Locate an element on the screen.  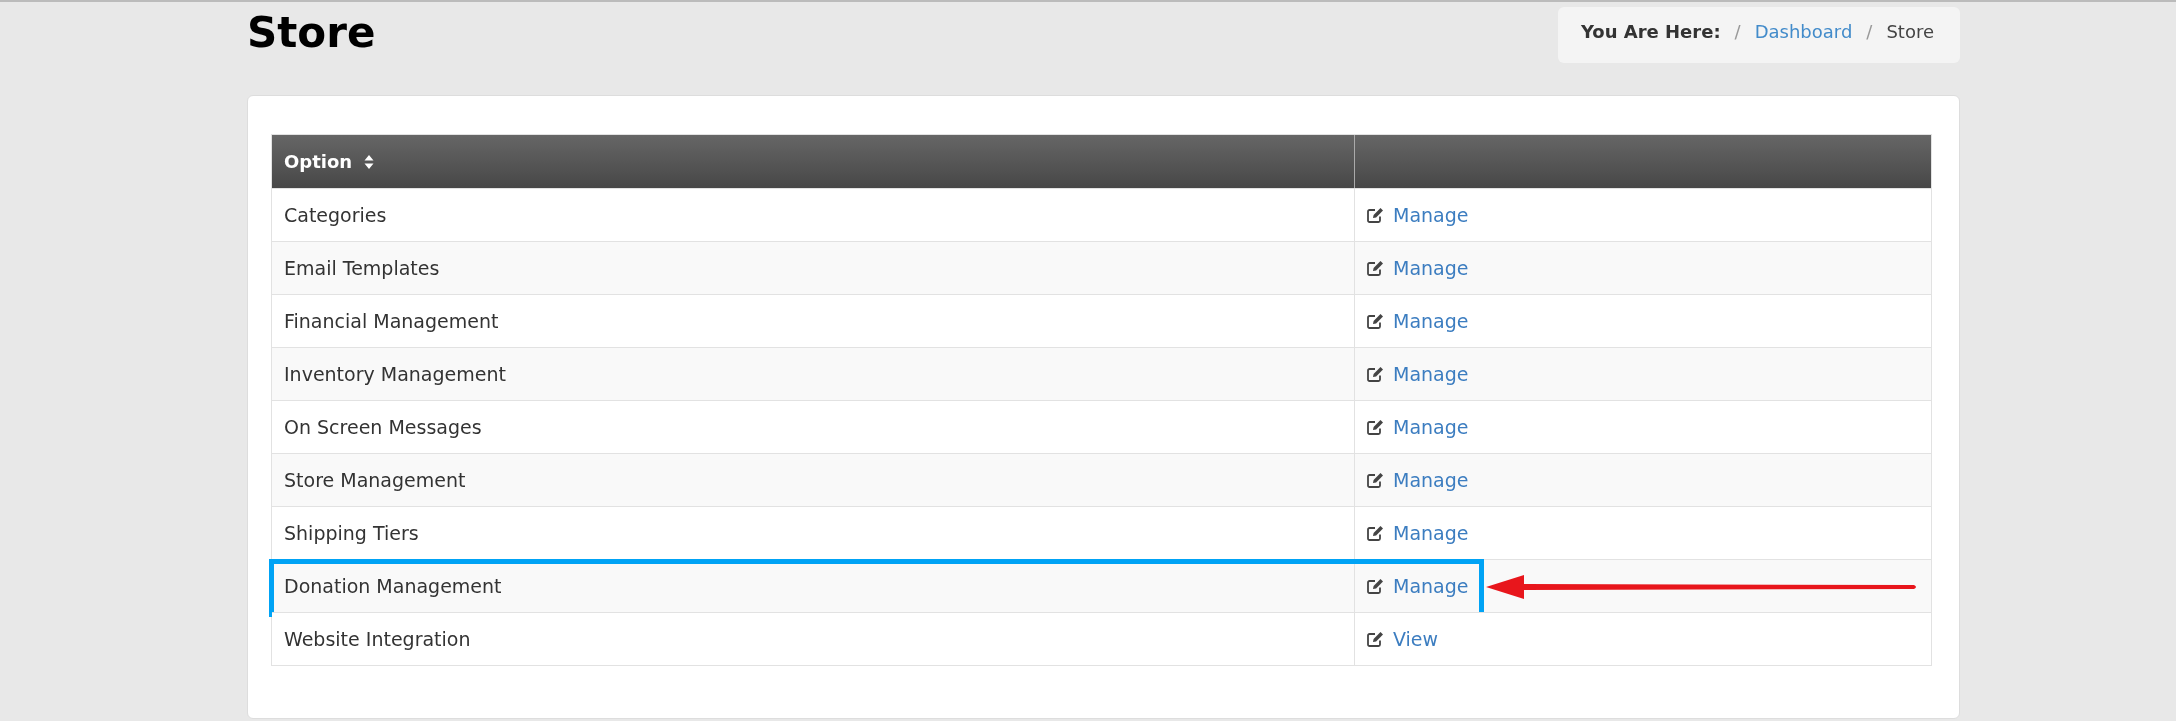
breadcrumb-label: You Are Here: is located at coordinates (1650, 31).